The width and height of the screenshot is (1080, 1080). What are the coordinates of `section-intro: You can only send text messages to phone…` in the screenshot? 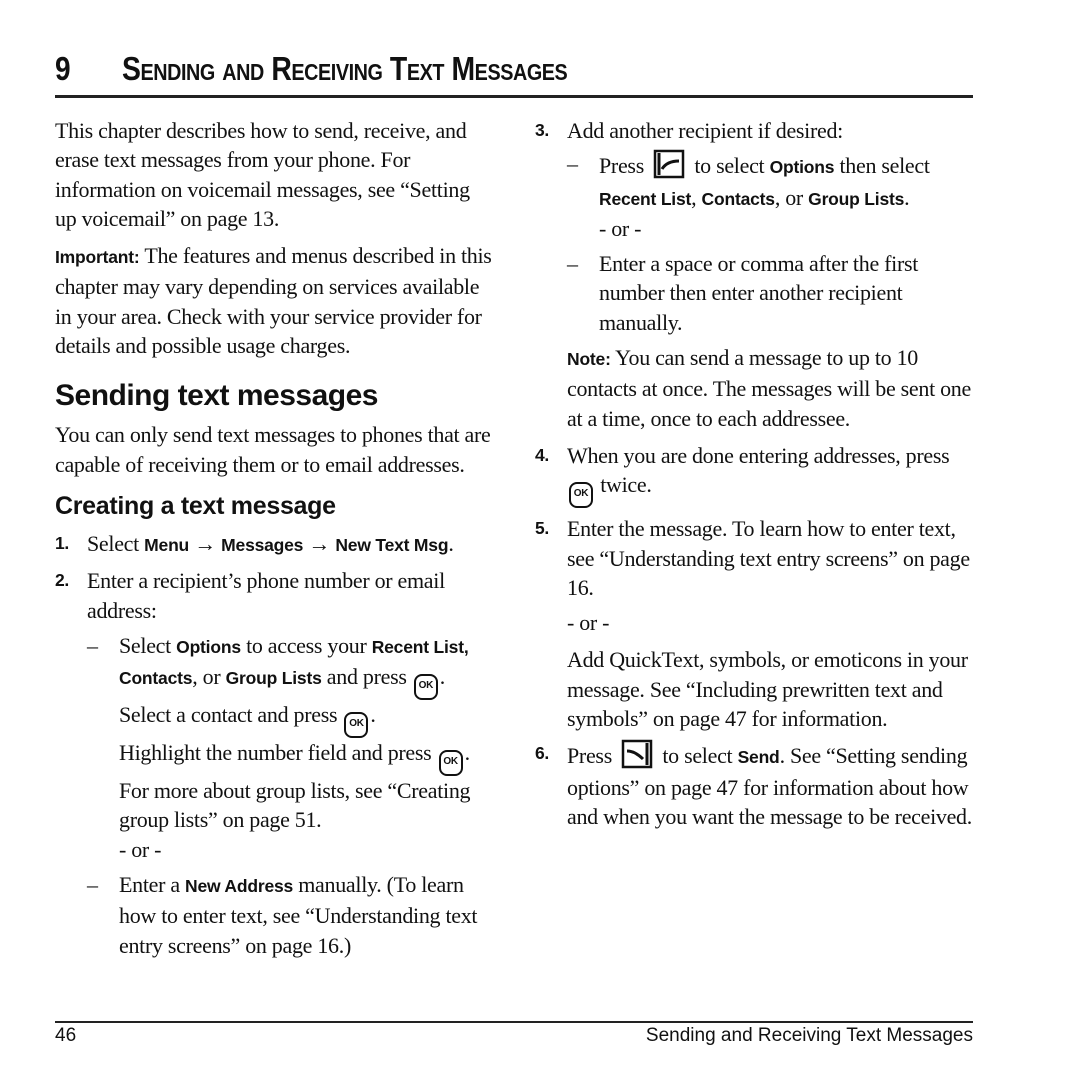 It's located at (273, 449).